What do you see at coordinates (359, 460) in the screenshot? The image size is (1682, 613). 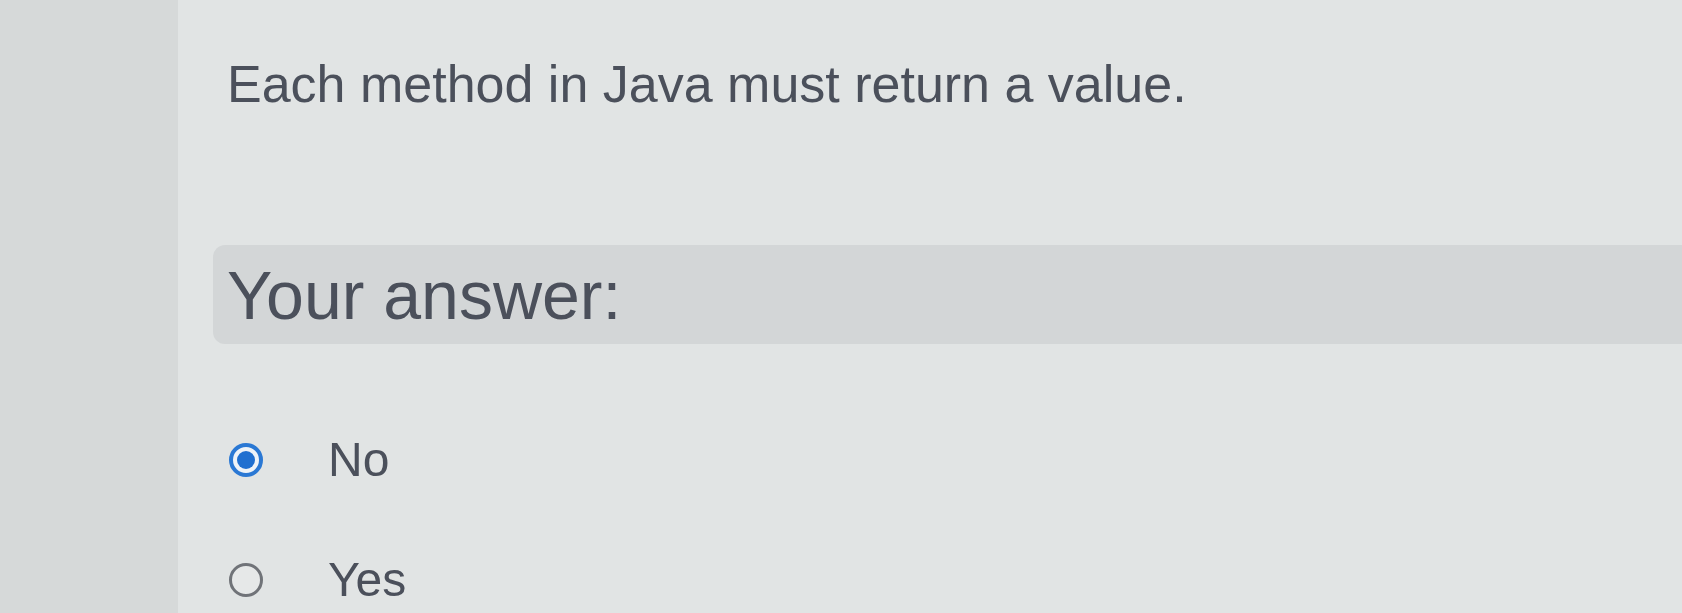 I see `option-label: No` at bounding box center [359, 460].